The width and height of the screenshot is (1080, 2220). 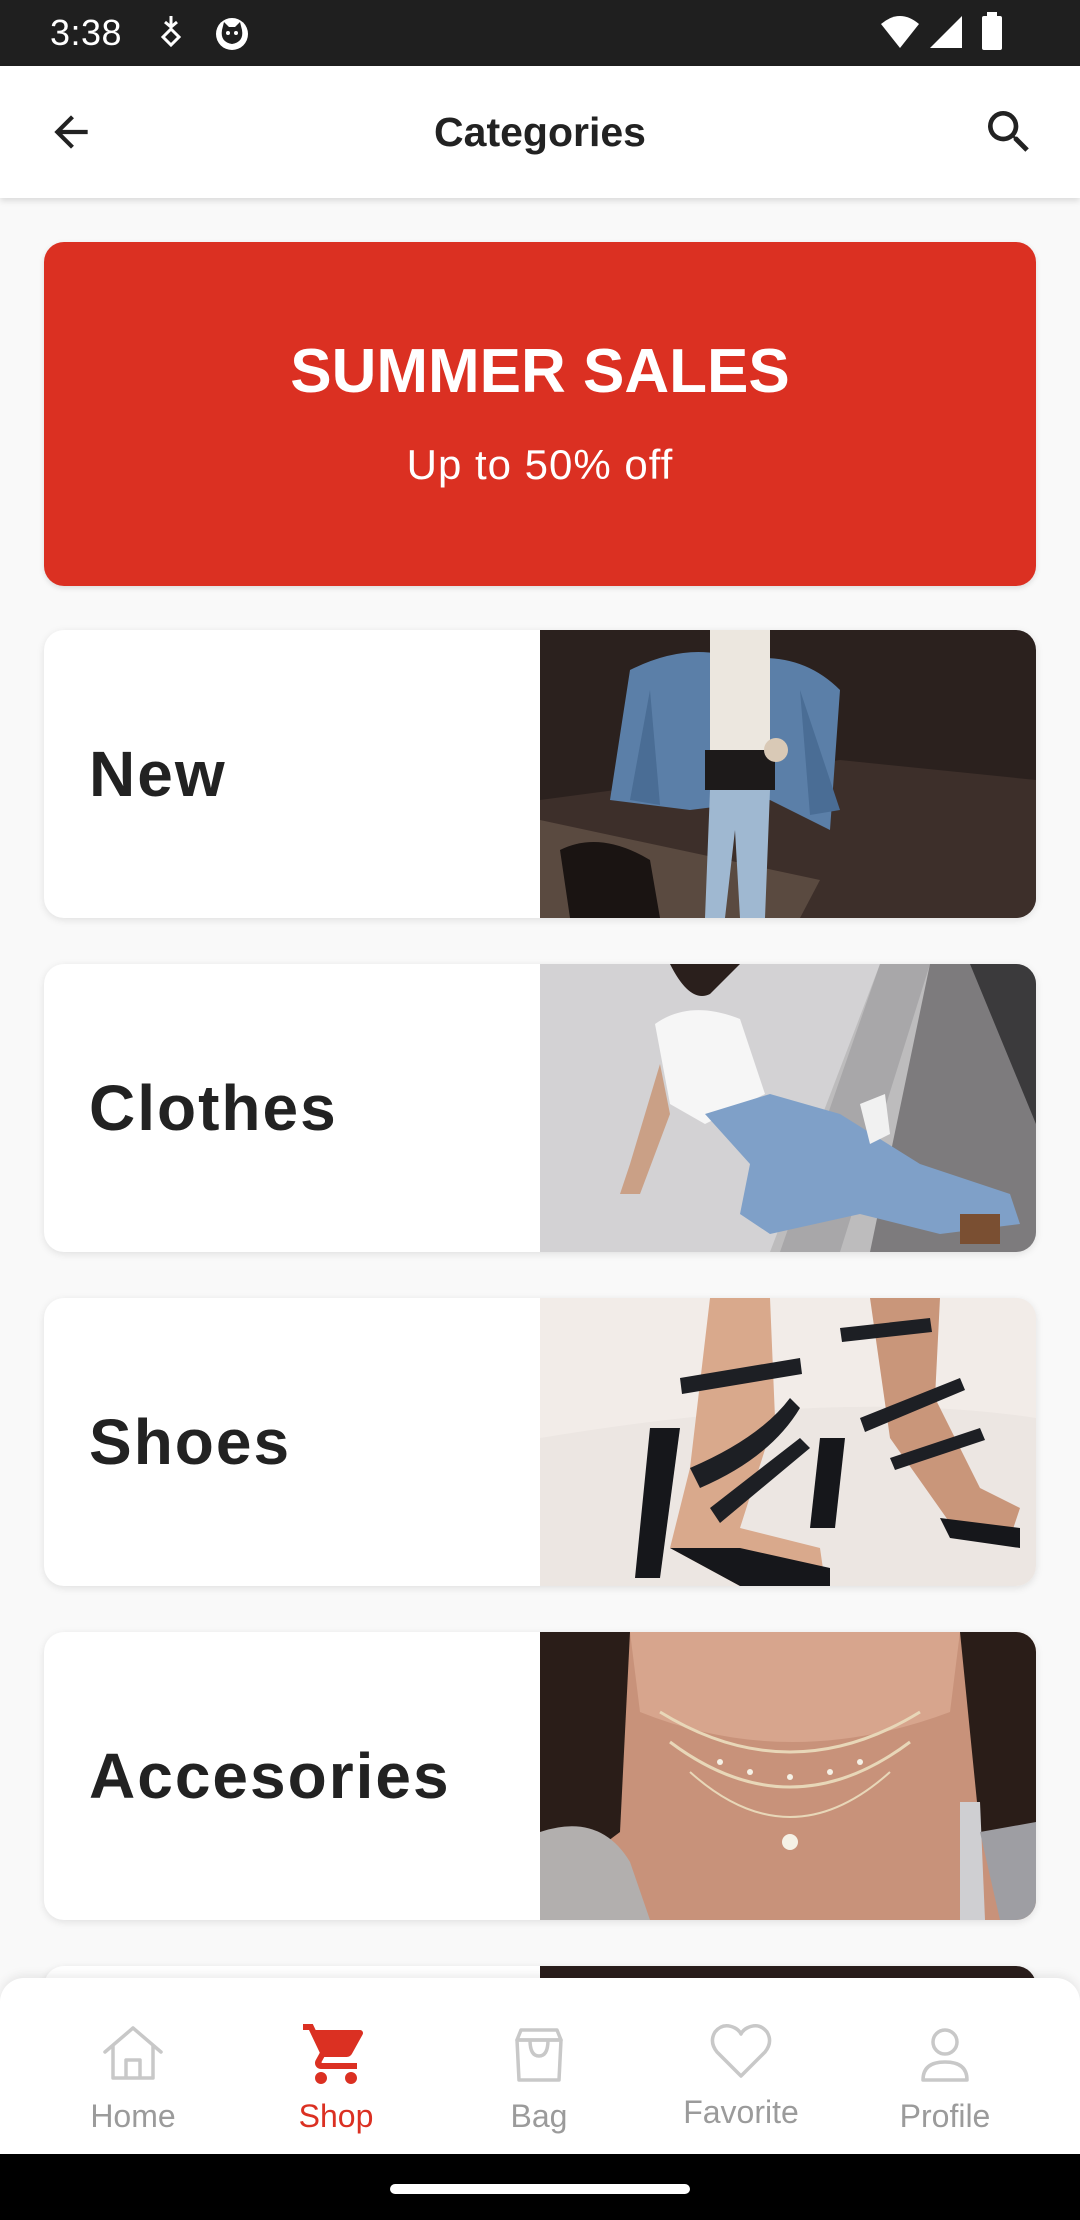 What do you see at coordinates (788, 1776) in the screenshot?
I see `category-image-accesories` at bounding box center [788, 1776].